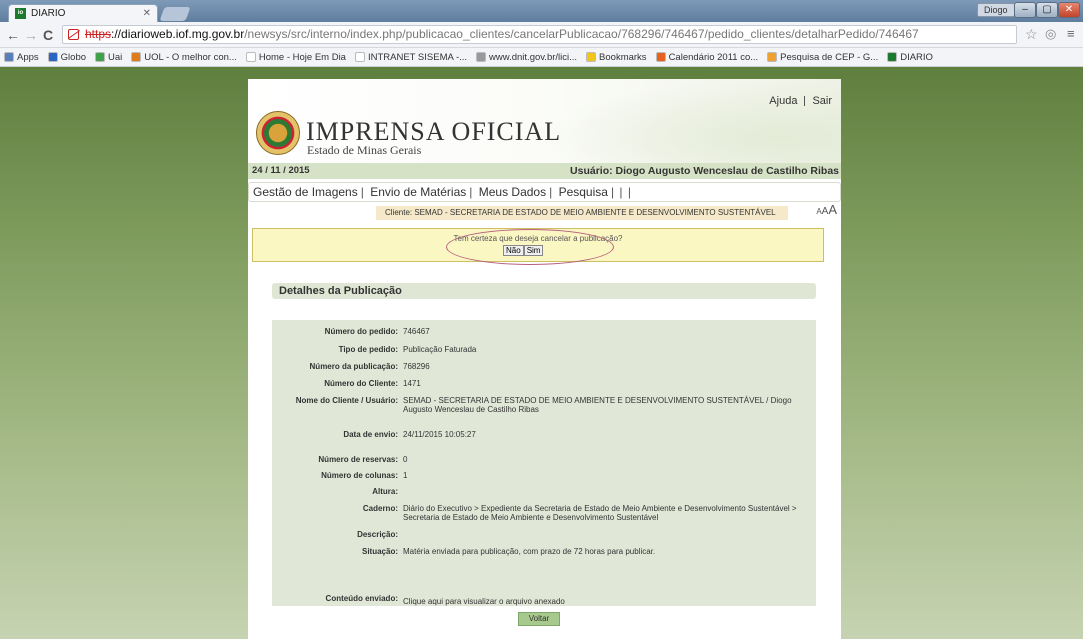 The width and height of the screenshot is (1083, 639). I want to click on diario-favicon-icon: io, so click(20, 13).